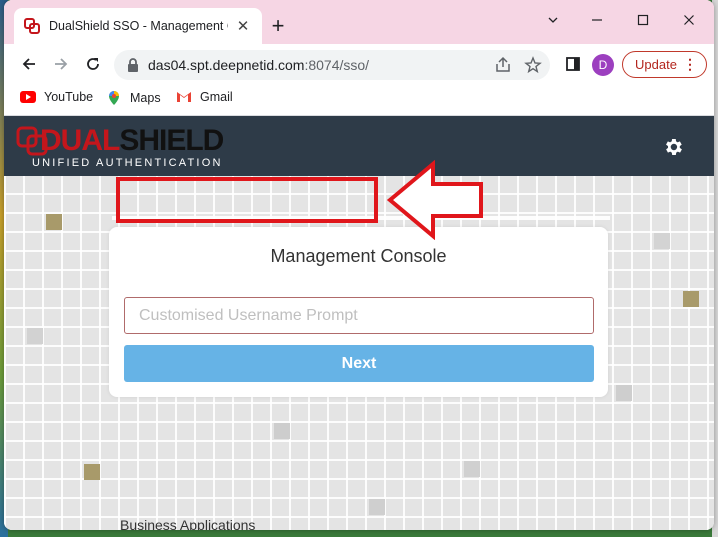 The width and height of the screenshot is (718, 537). I want to click on dualshield-favicon-icon, so click(32, 26).